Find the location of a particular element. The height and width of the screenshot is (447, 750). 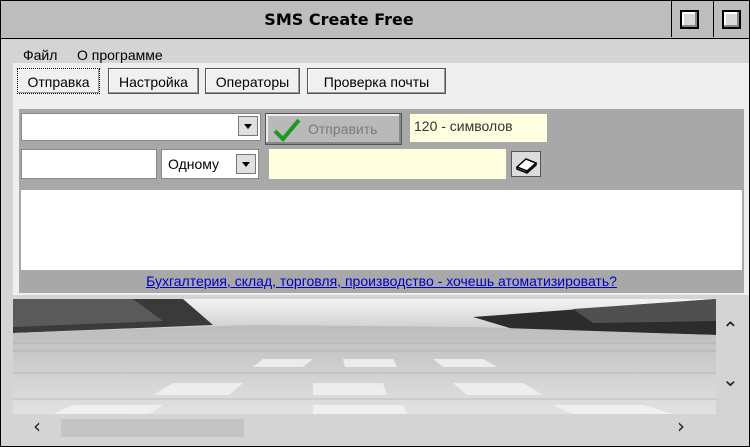

book-icon is located at coordinates (526, 166).